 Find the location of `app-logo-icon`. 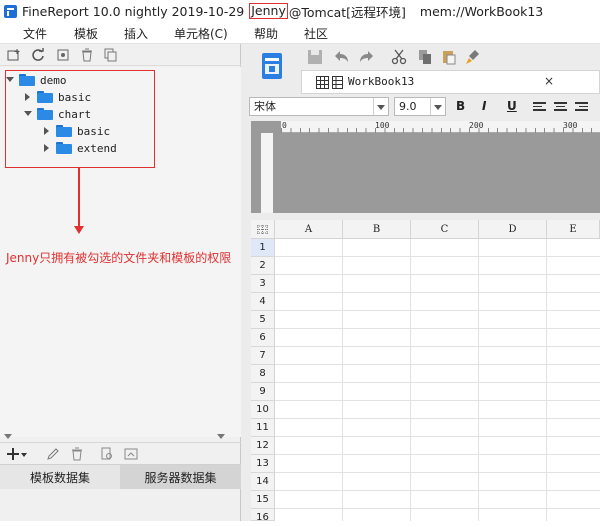

app-logo-icon is located at coordinates (10, 11).